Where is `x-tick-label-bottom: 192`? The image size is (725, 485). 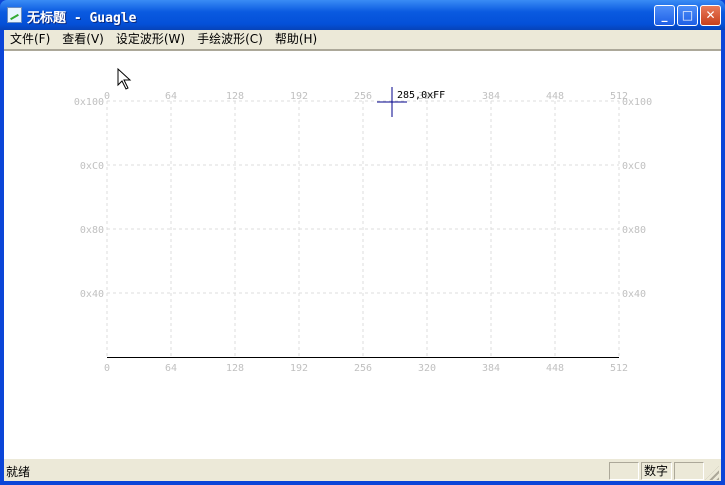
x-tick-label-bottom: 192 is located at coordinates (299, 368).